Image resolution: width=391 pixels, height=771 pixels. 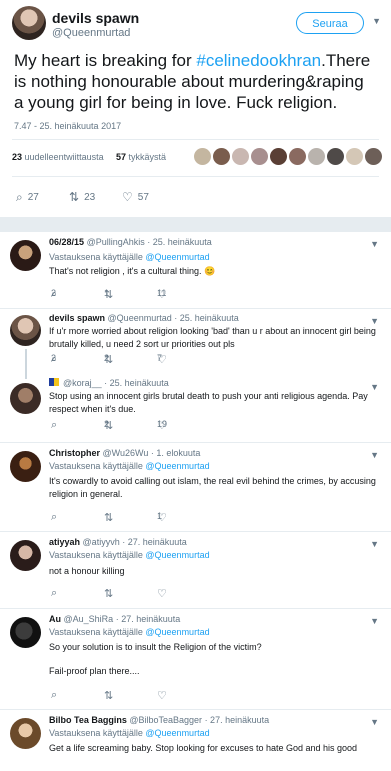 I want to click on follow-button: Seuraa, so click(x=330, y=23).